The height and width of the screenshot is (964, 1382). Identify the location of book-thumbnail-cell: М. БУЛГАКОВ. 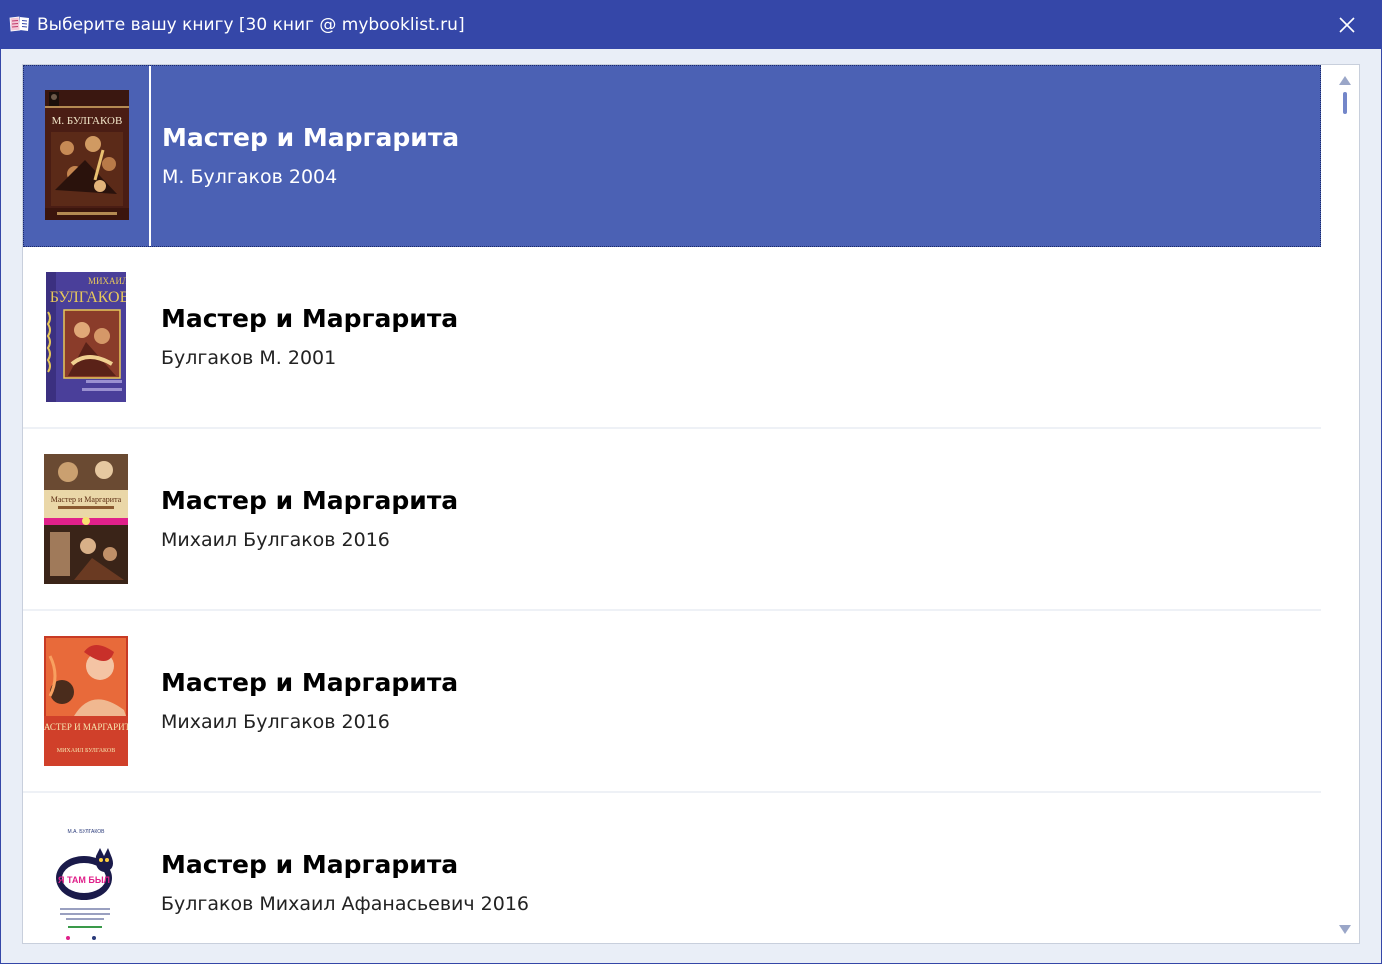
(87, 156).